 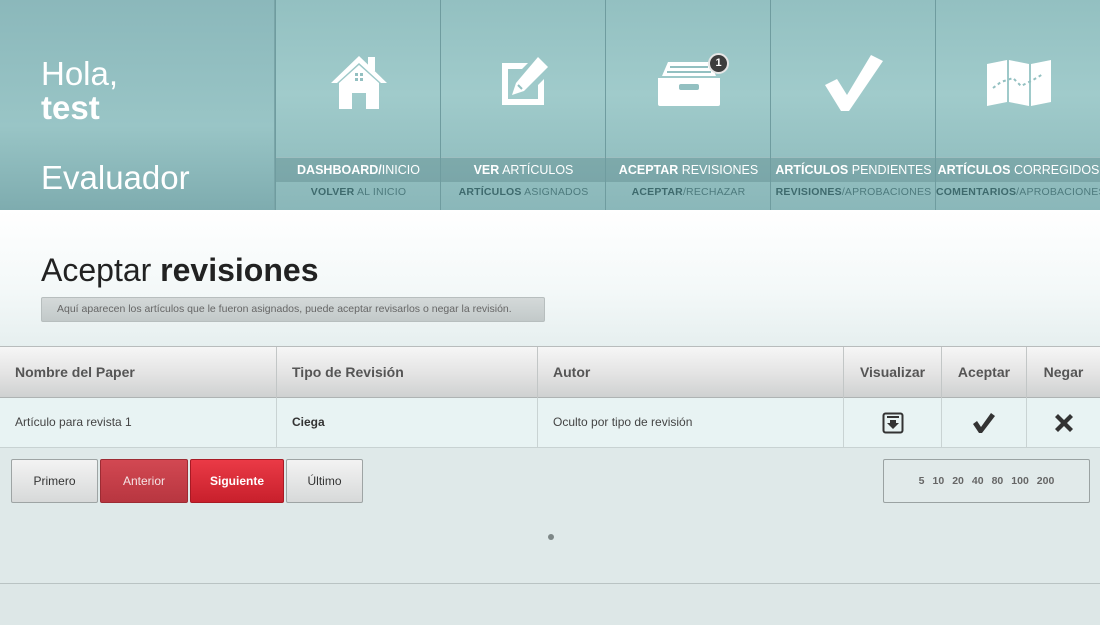 What do you see at coordinates (523, 192) in the screenshot?
I see `nav-ver-articulos-subtitle: ARTÍCULOS ASIGNADOS` at bounding box center [523, 192].